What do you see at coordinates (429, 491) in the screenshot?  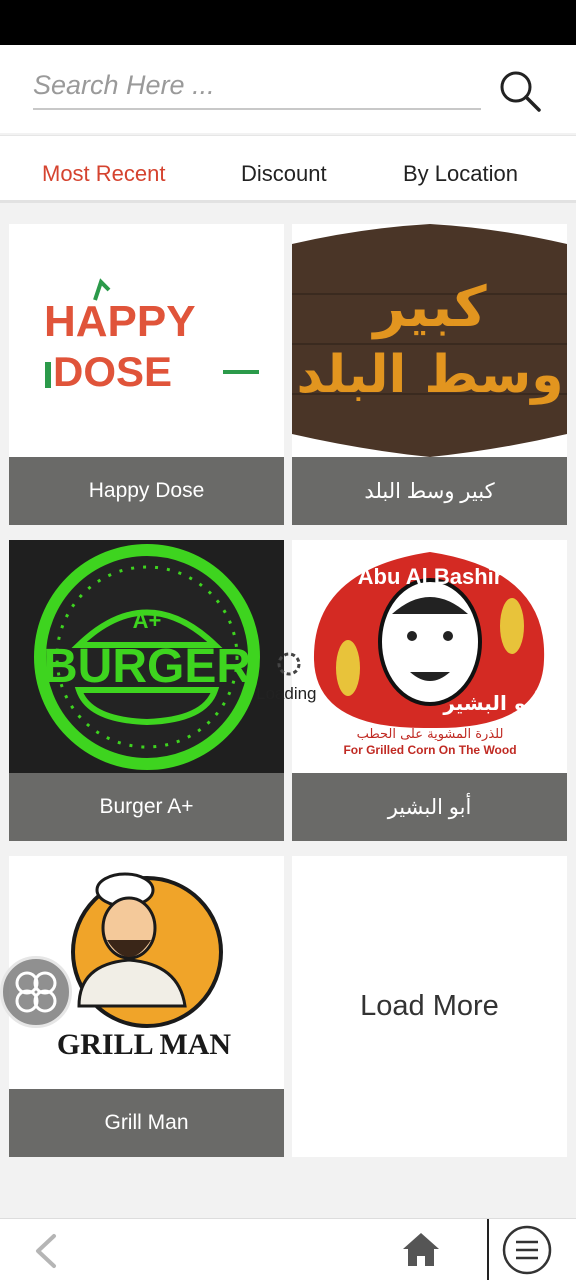 I see `restaurant-name: كبير وسط البلد` at bounding box center [429, 491].